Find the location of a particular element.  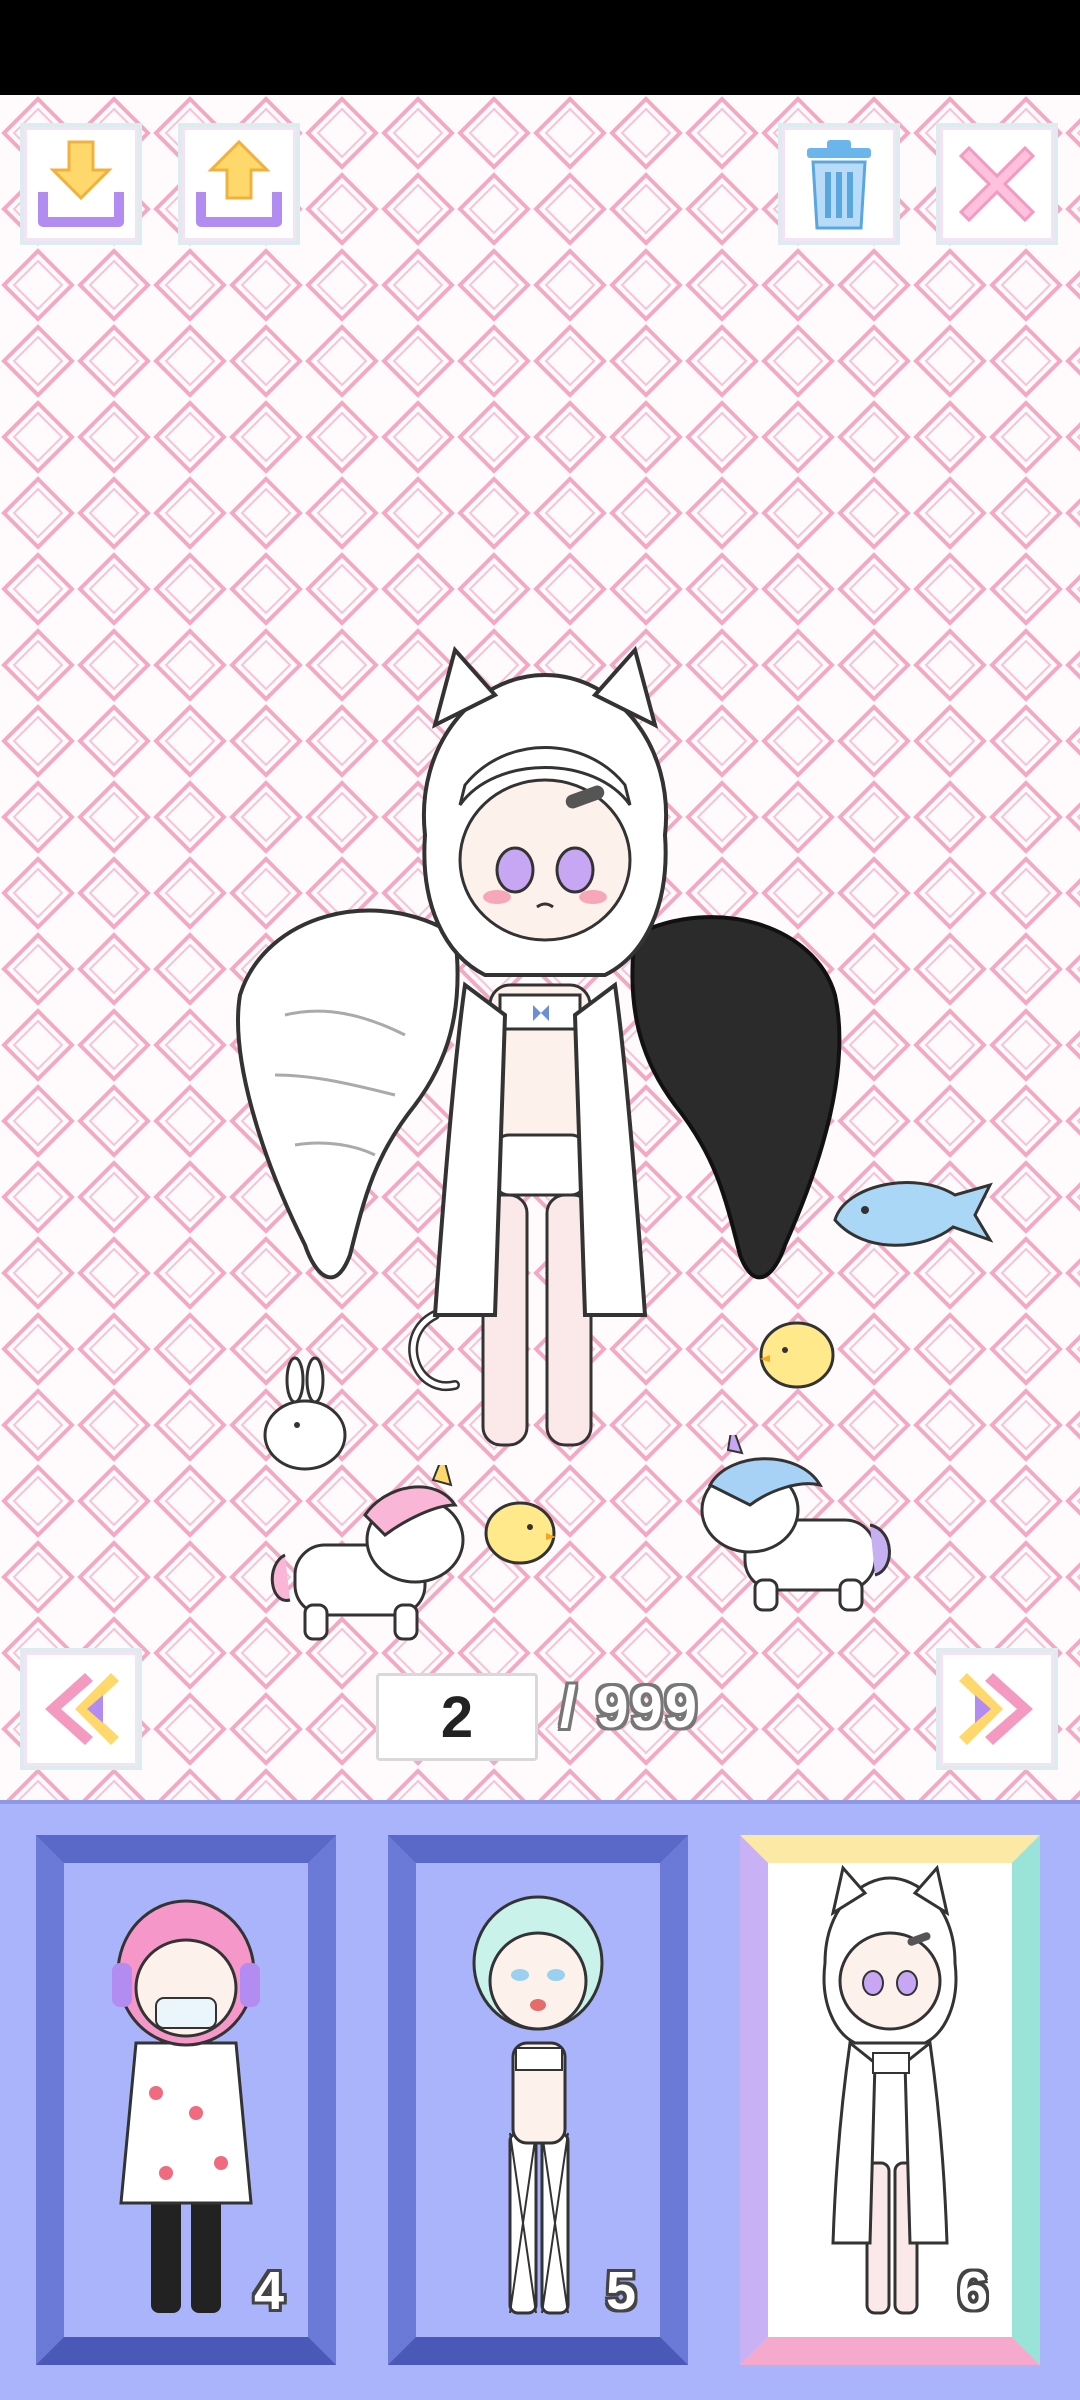

upload-arrow-icon is located at coordinates (239, 183).